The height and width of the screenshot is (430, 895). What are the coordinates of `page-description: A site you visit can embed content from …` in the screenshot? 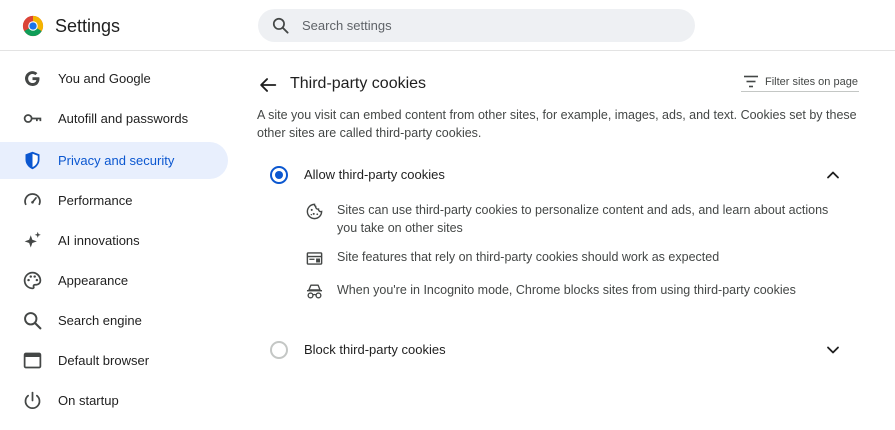 It's located at (557, 124).